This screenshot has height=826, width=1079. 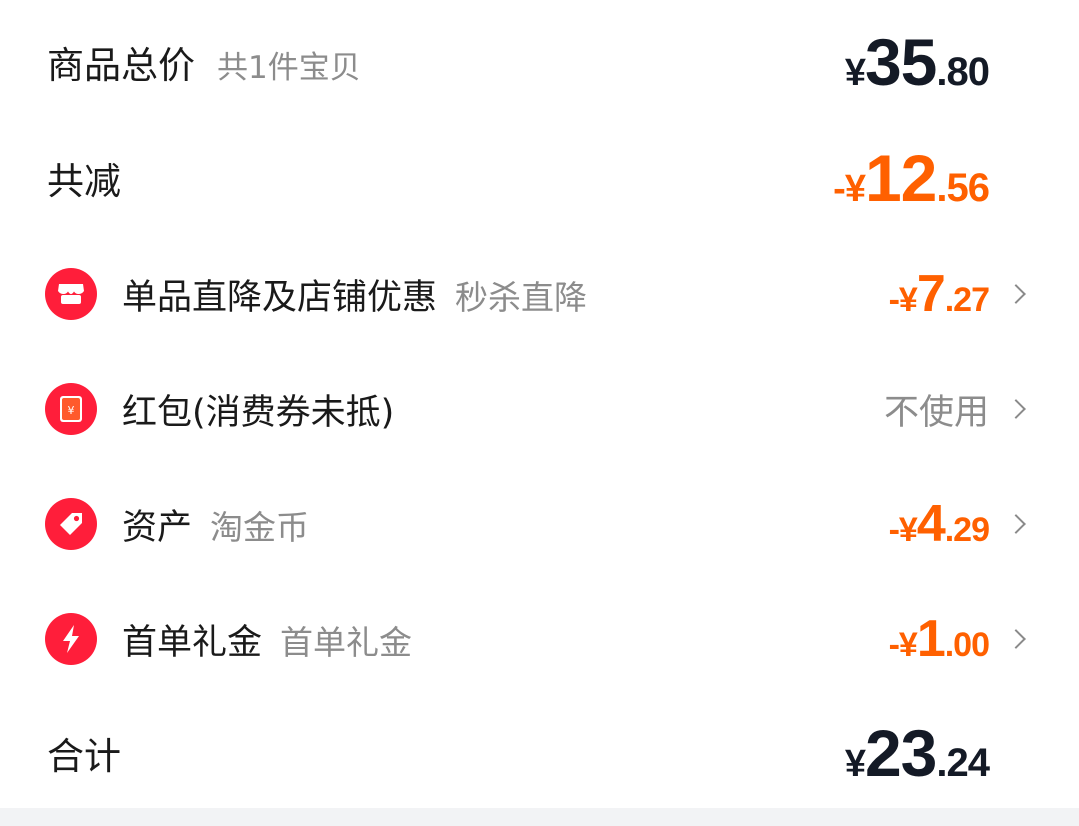 What do you see at coordinates (84, 181) in the screenshot?
I see `total-reduction-label: 共减` at bounding box center [84, 181].